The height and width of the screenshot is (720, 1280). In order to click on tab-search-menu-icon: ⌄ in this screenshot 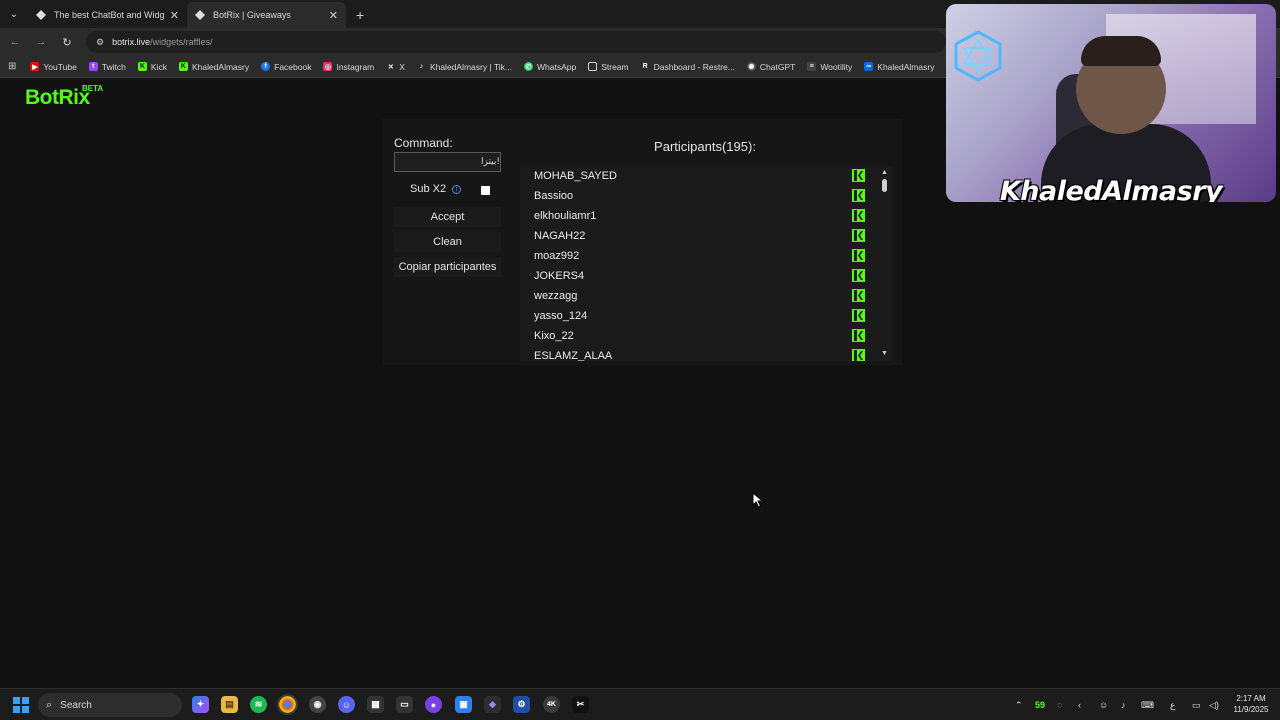, I will do `click(14, 14)`.